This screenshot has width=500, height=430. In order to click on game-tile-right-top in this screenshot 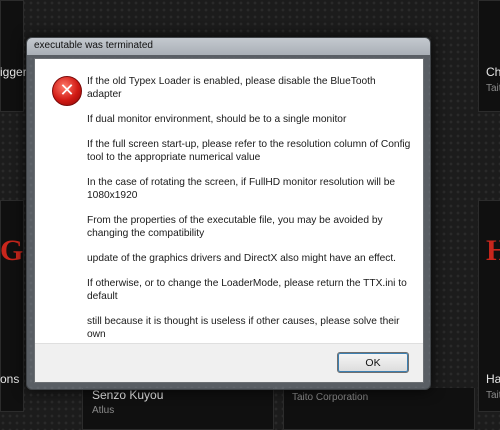, I will do `click(489, 56)`.